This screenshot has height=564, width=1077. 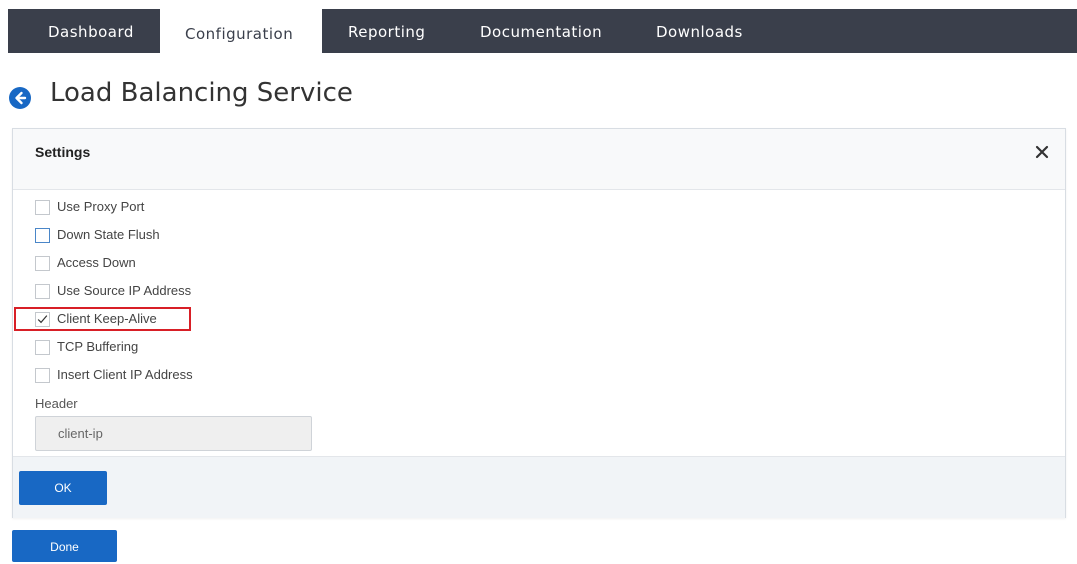 What do you see at coordinates (63, 488) in the screenshot?
I see `ok-button: OK` at bounding box center [63, 488].